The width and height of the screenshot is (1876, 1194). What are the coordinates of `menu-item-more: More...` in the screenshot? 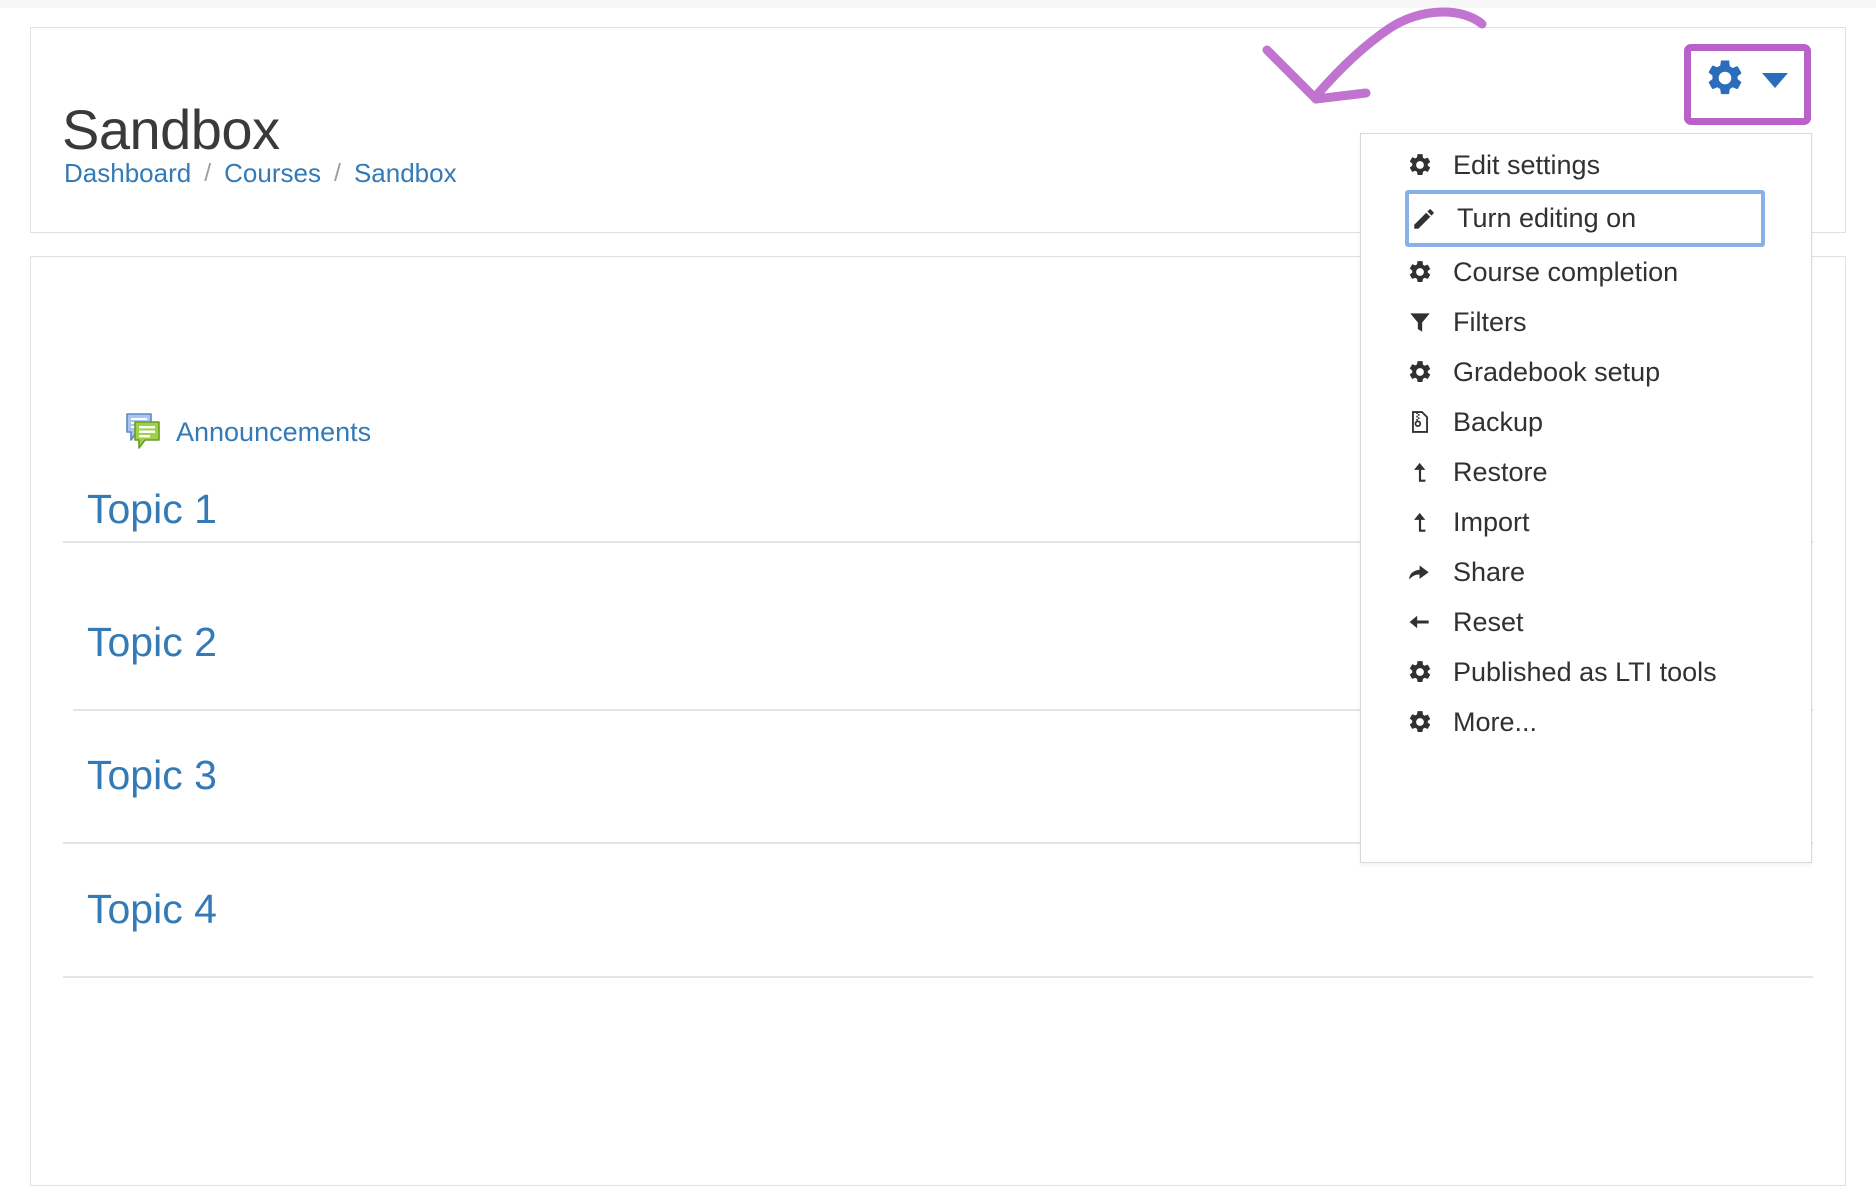 It's located at (1586, 722).